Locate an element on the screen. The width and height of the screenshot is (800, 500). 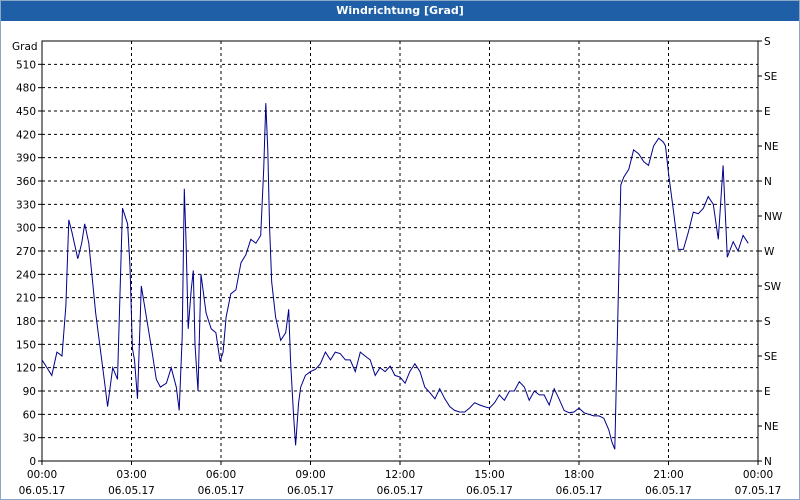
right-axis-ticks: N NE E SE S SW W NW N NE E SE S is located at coordinates (770, 252).